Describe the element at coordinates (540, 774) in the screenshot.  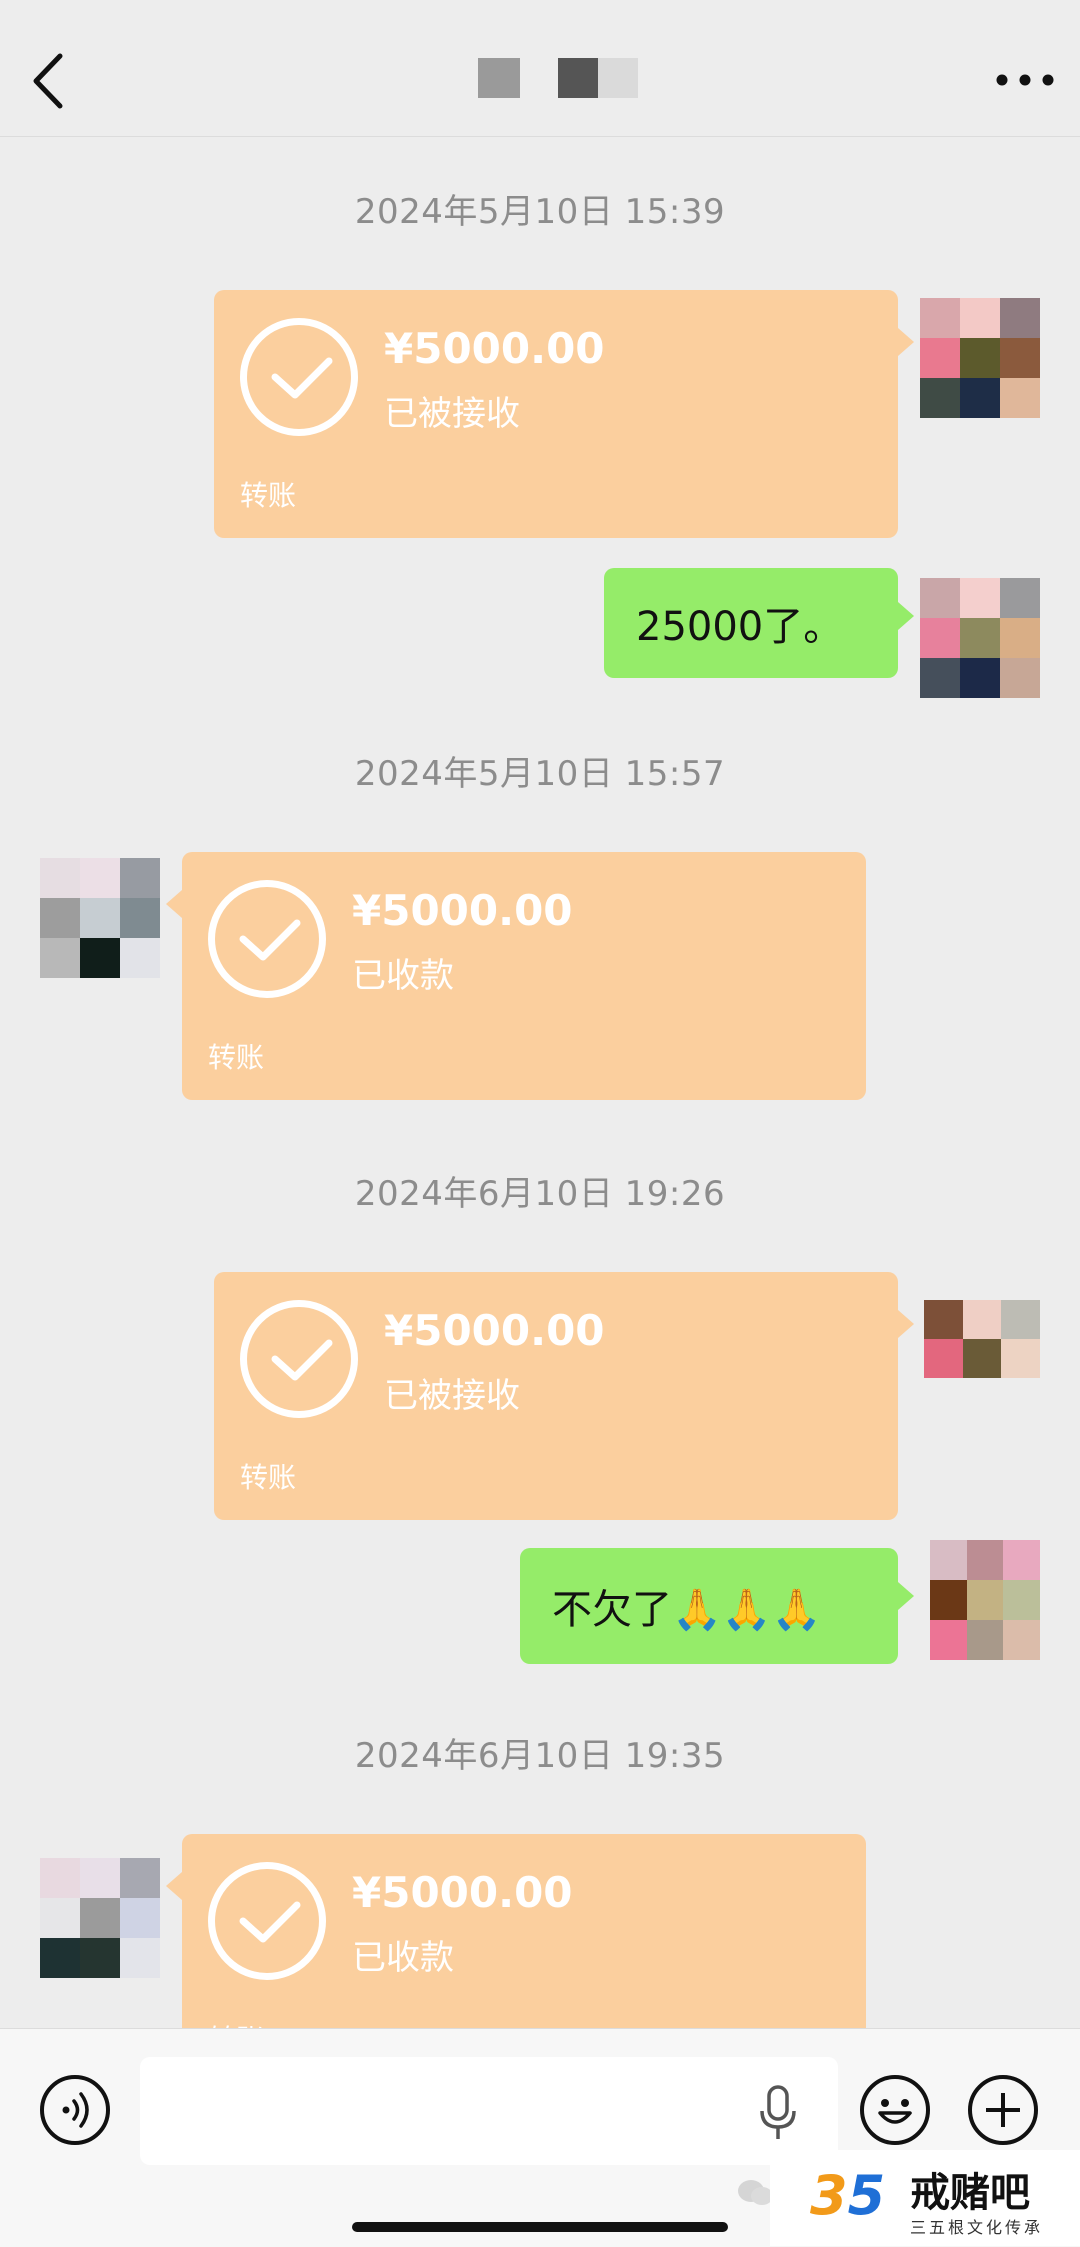
I see `timestamp: 2024年5月10日 15:57` at that location.